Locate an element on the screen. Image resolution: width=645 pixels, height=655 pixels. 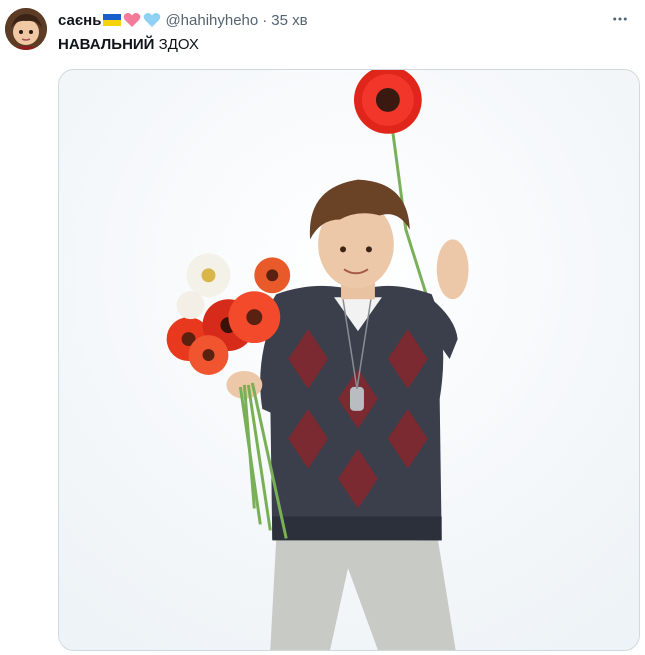
timestamp: 35 хв is located at coordinates (289, 20).